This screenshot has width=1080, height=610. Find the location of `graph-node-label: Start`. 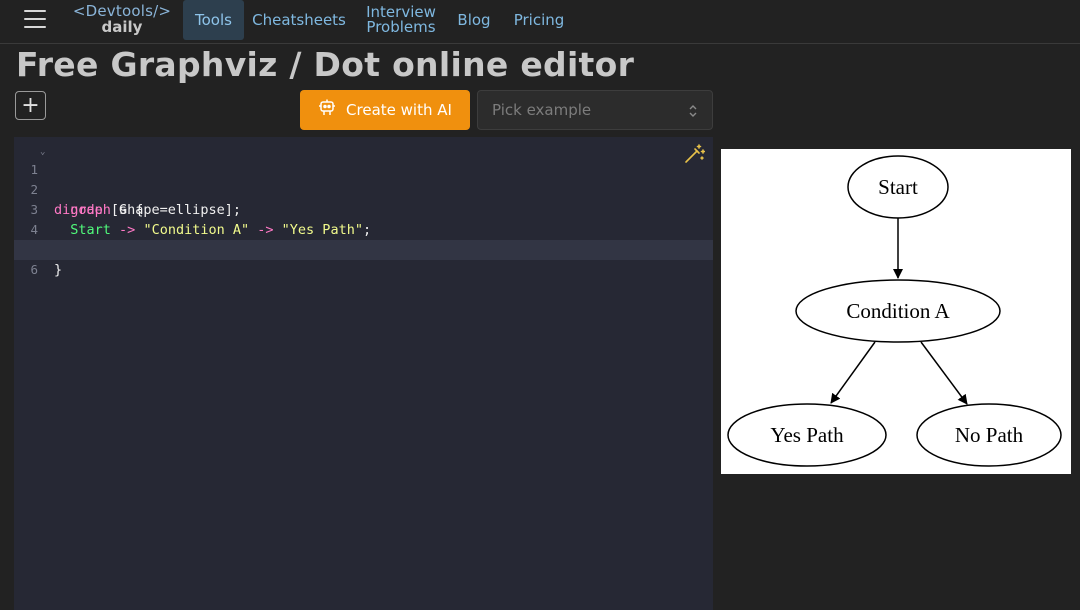

graph-node-label: Start is located at coordinates (898, 187).